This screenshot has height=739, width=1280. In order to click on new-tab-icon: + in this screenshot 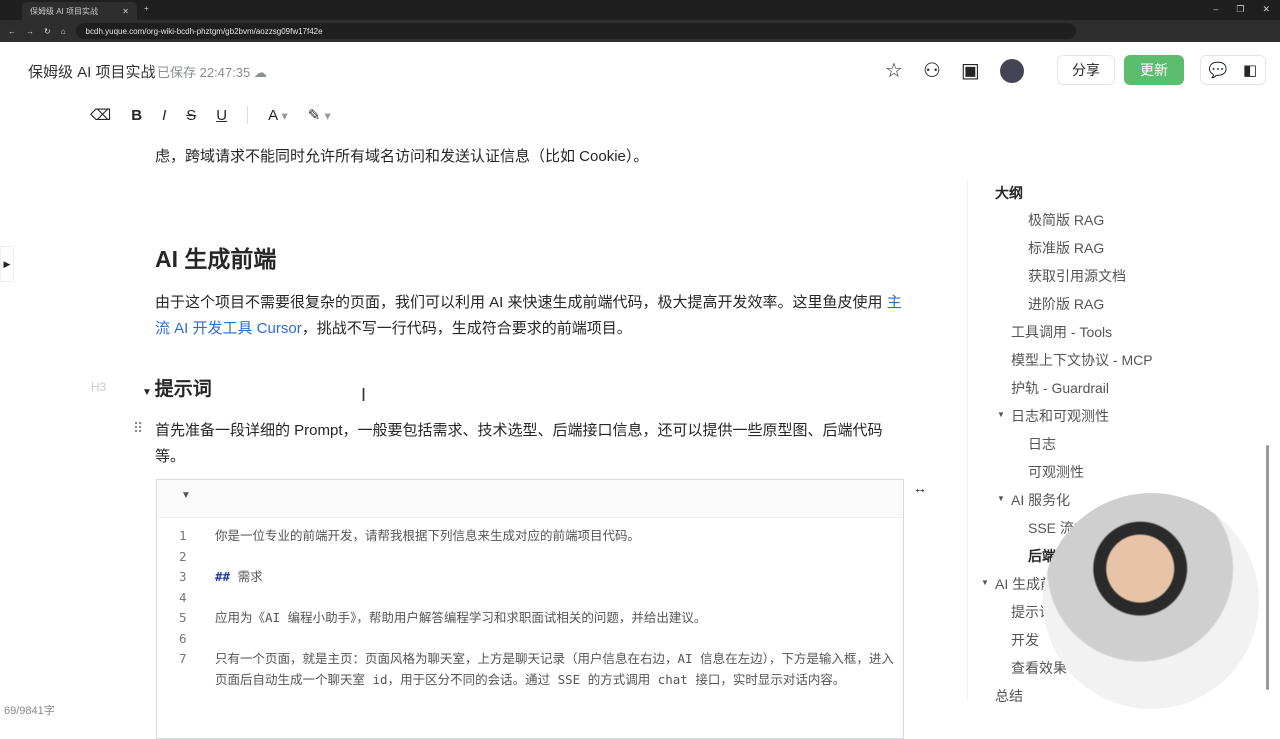, I will do `click(146, 8)`.